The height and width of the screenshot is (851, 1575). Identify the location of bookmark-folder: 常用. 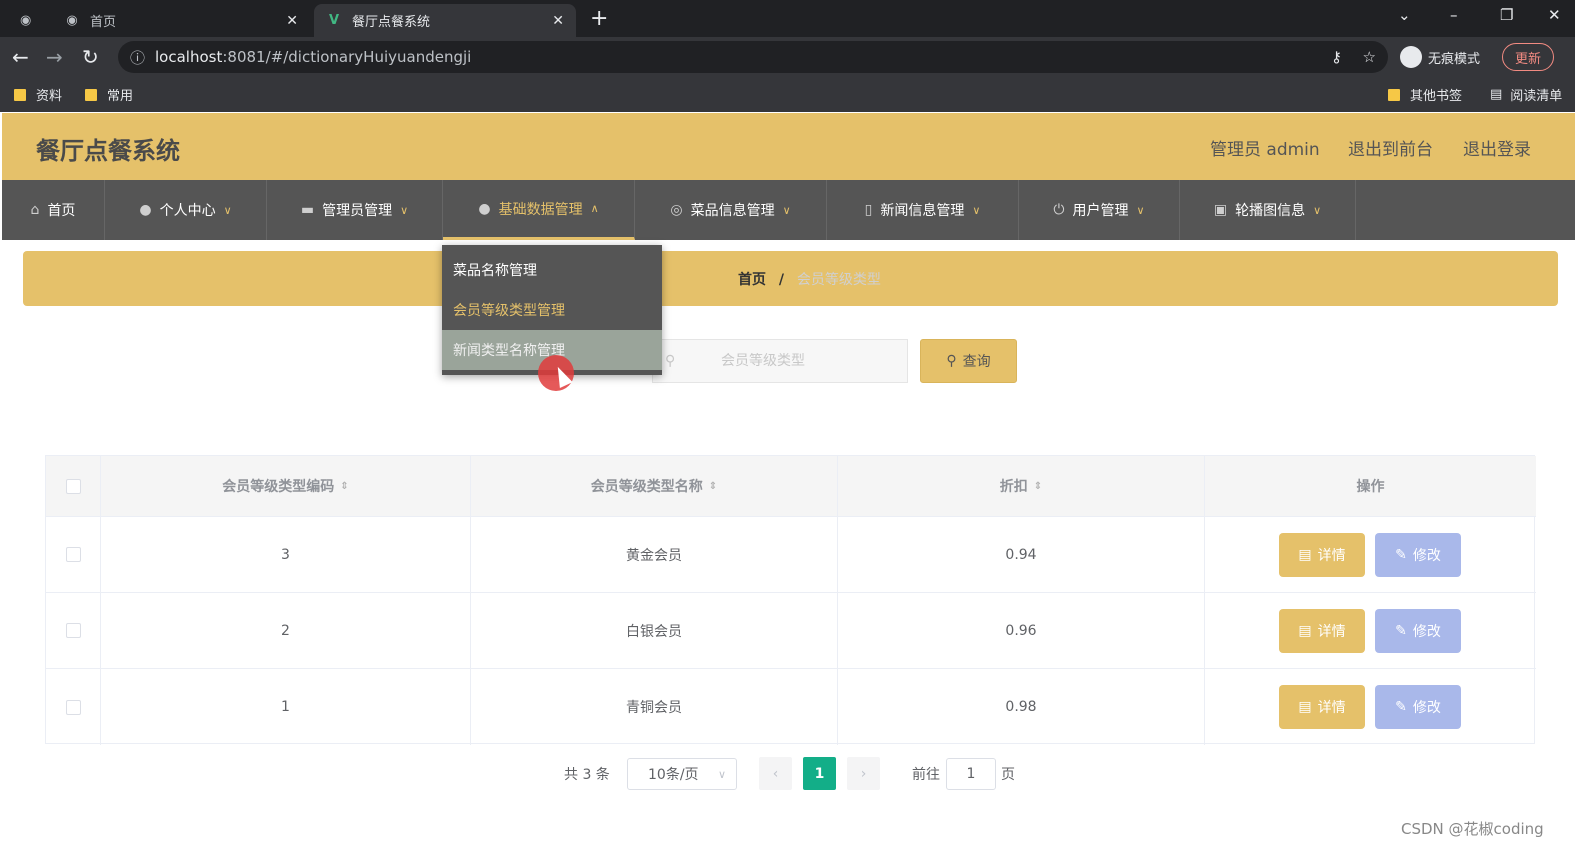
(109, 94).